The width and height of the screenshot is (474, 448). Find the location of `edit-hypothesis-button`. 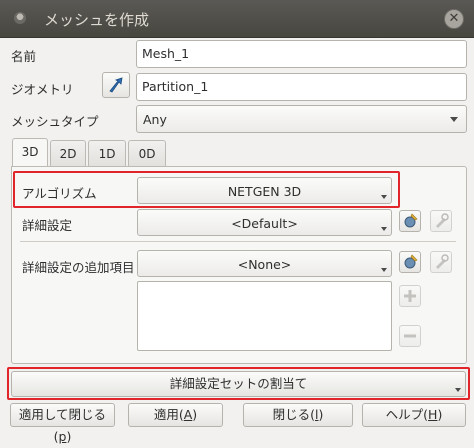

edit-hypothesis-button is located at coordinates (410, 221).